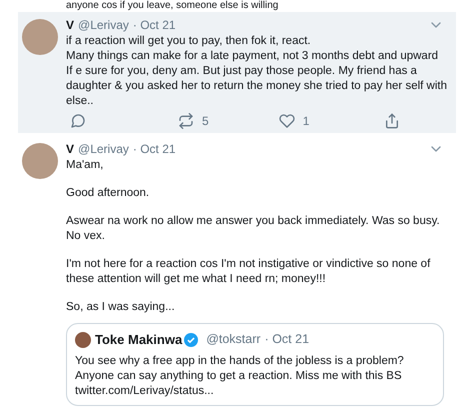  I want to click on tweet-text: if a reaction will get you to pay, then fok it, react. Many things can make for a late payment, not 3 months debt and upward If e sure for you, deny am. But just pay those people. My friend has a daughter & you asked her to return the money she tried to pay her self with else.., so click(257, 71).